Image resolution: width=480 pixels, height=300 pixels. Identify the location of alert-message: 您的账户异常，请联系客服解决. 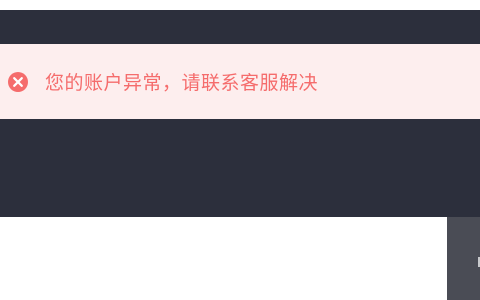
(182, 83).